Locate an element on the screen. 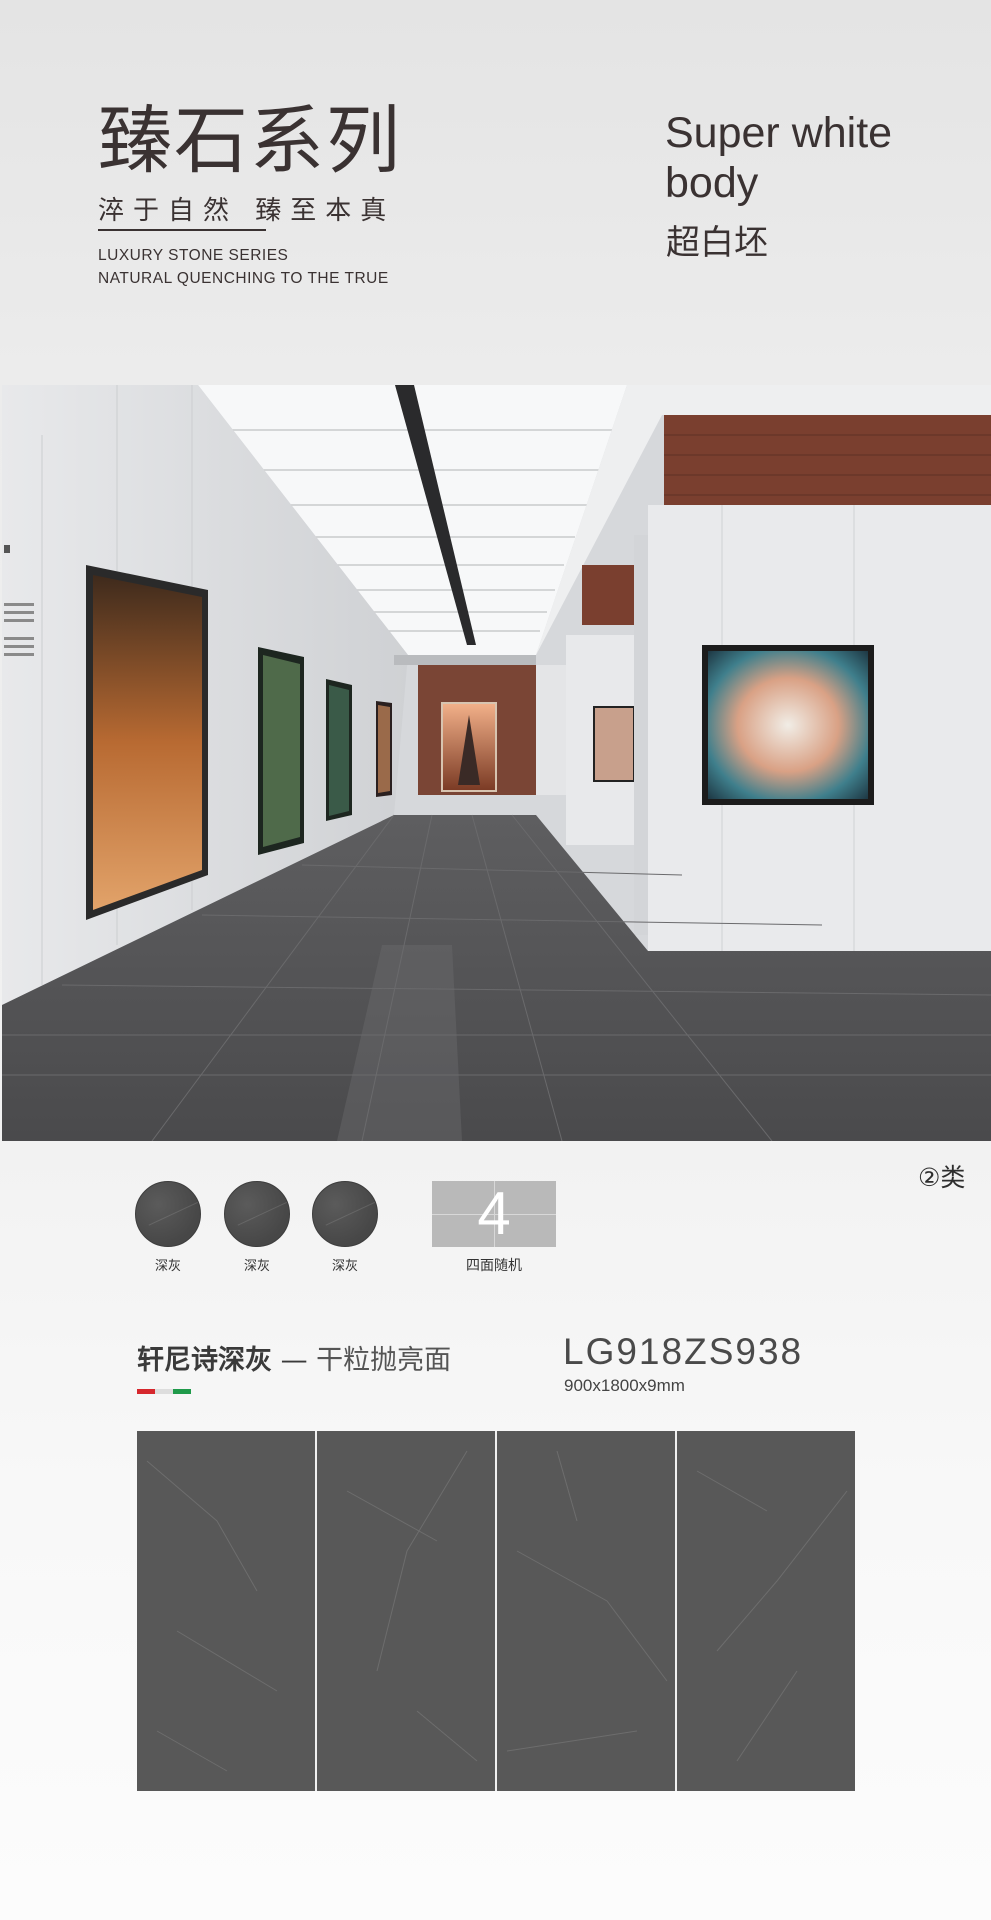 The image size is (991, 1920). product-code: LG918ZS938 is located at coordinates (683, 1351).